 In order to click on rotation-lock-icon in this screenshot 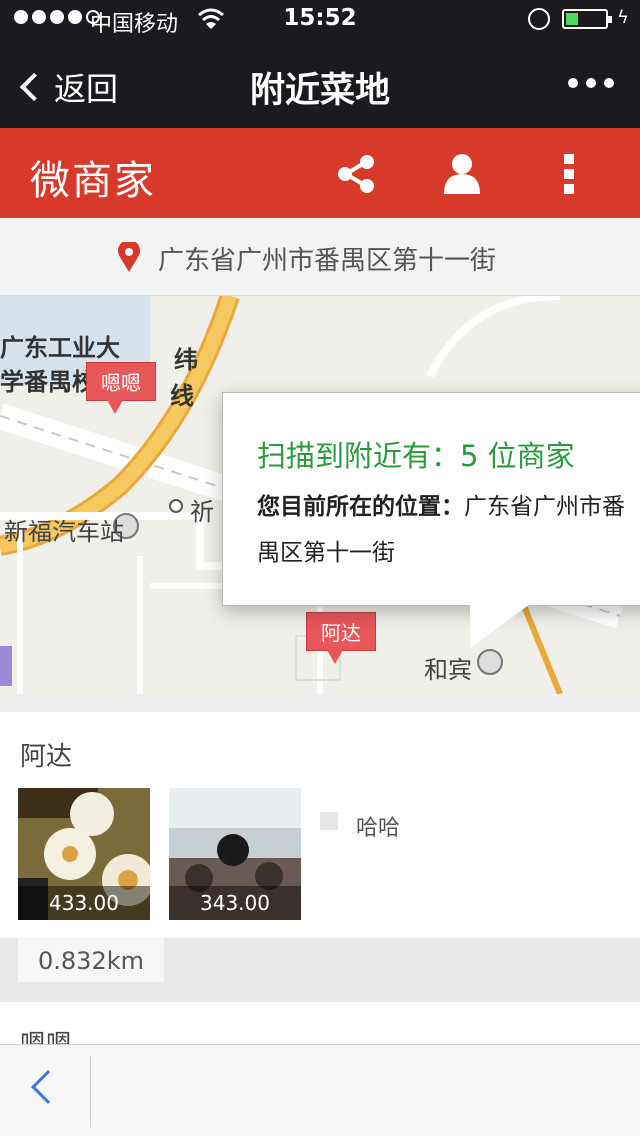, I will do `click(539, 19)`.